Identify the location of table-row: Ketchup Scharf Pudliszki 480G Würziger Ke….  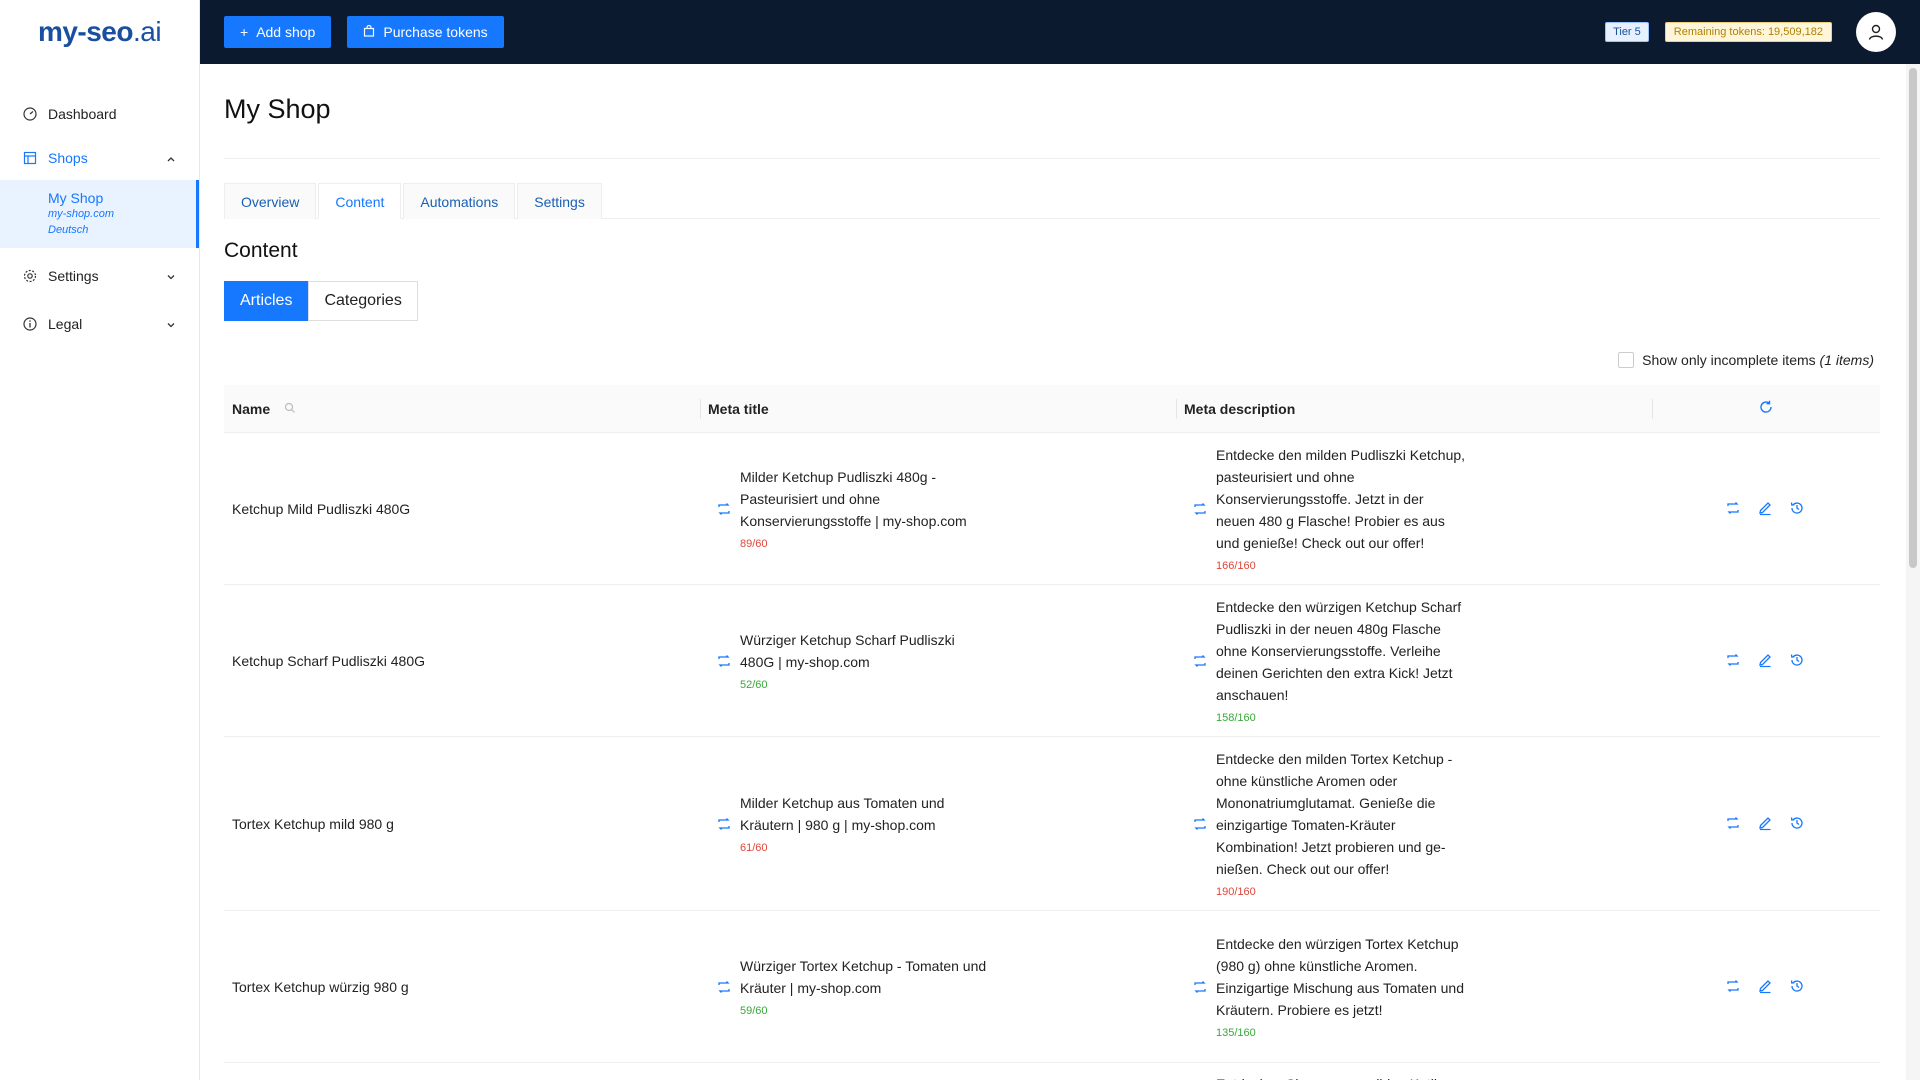
(1052, 661).